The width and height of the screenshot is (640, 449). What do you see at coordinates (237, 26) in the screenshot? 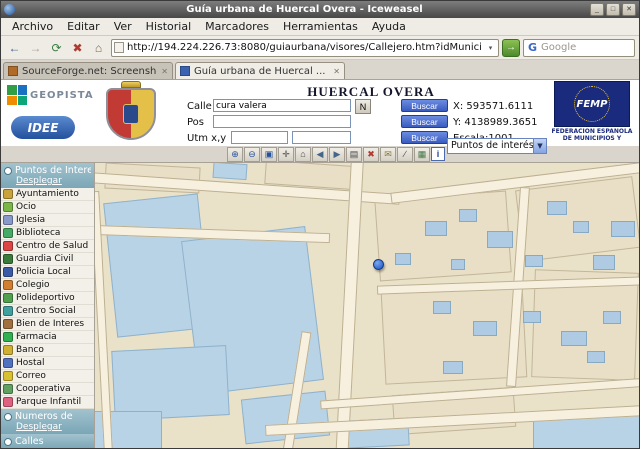
I see `menu-item: Marcadores` at bounding box center [237, 26].